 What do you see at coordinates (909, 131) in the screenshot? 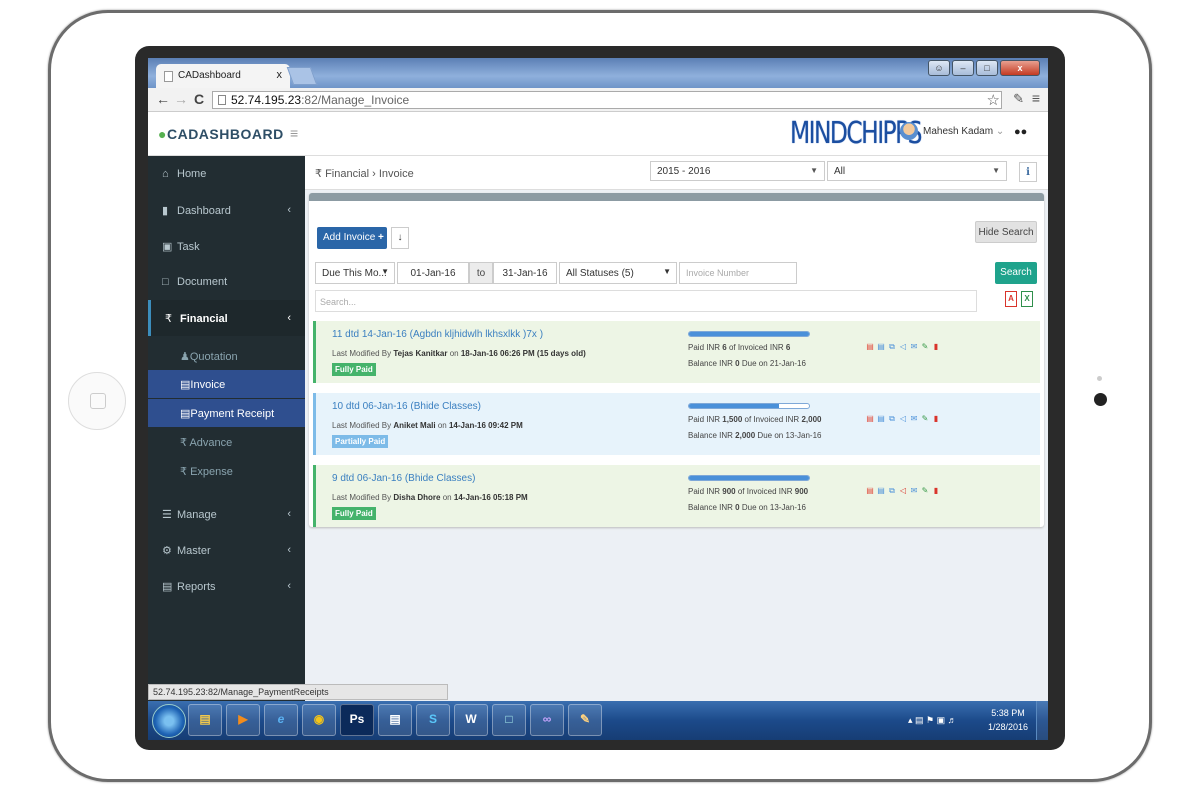
I see `avatar` at bounding box center [909, 131].